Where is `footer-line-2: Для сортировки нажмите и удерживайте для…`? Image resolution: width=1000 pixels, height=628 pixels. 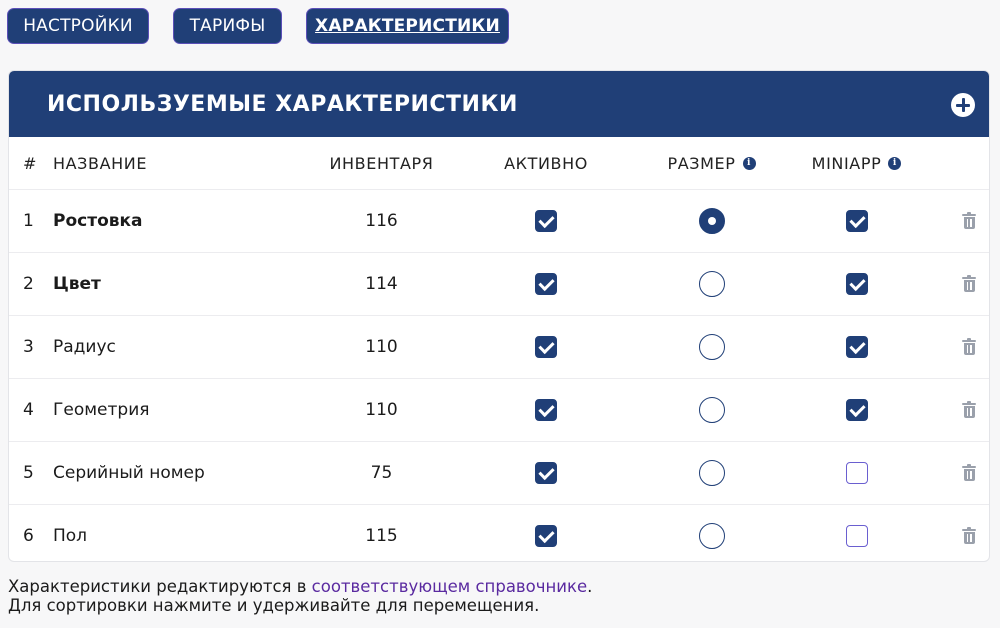
footer-line-2: Для сортировки нажмите и удерживайте для… is located at coordinates (274, 605).